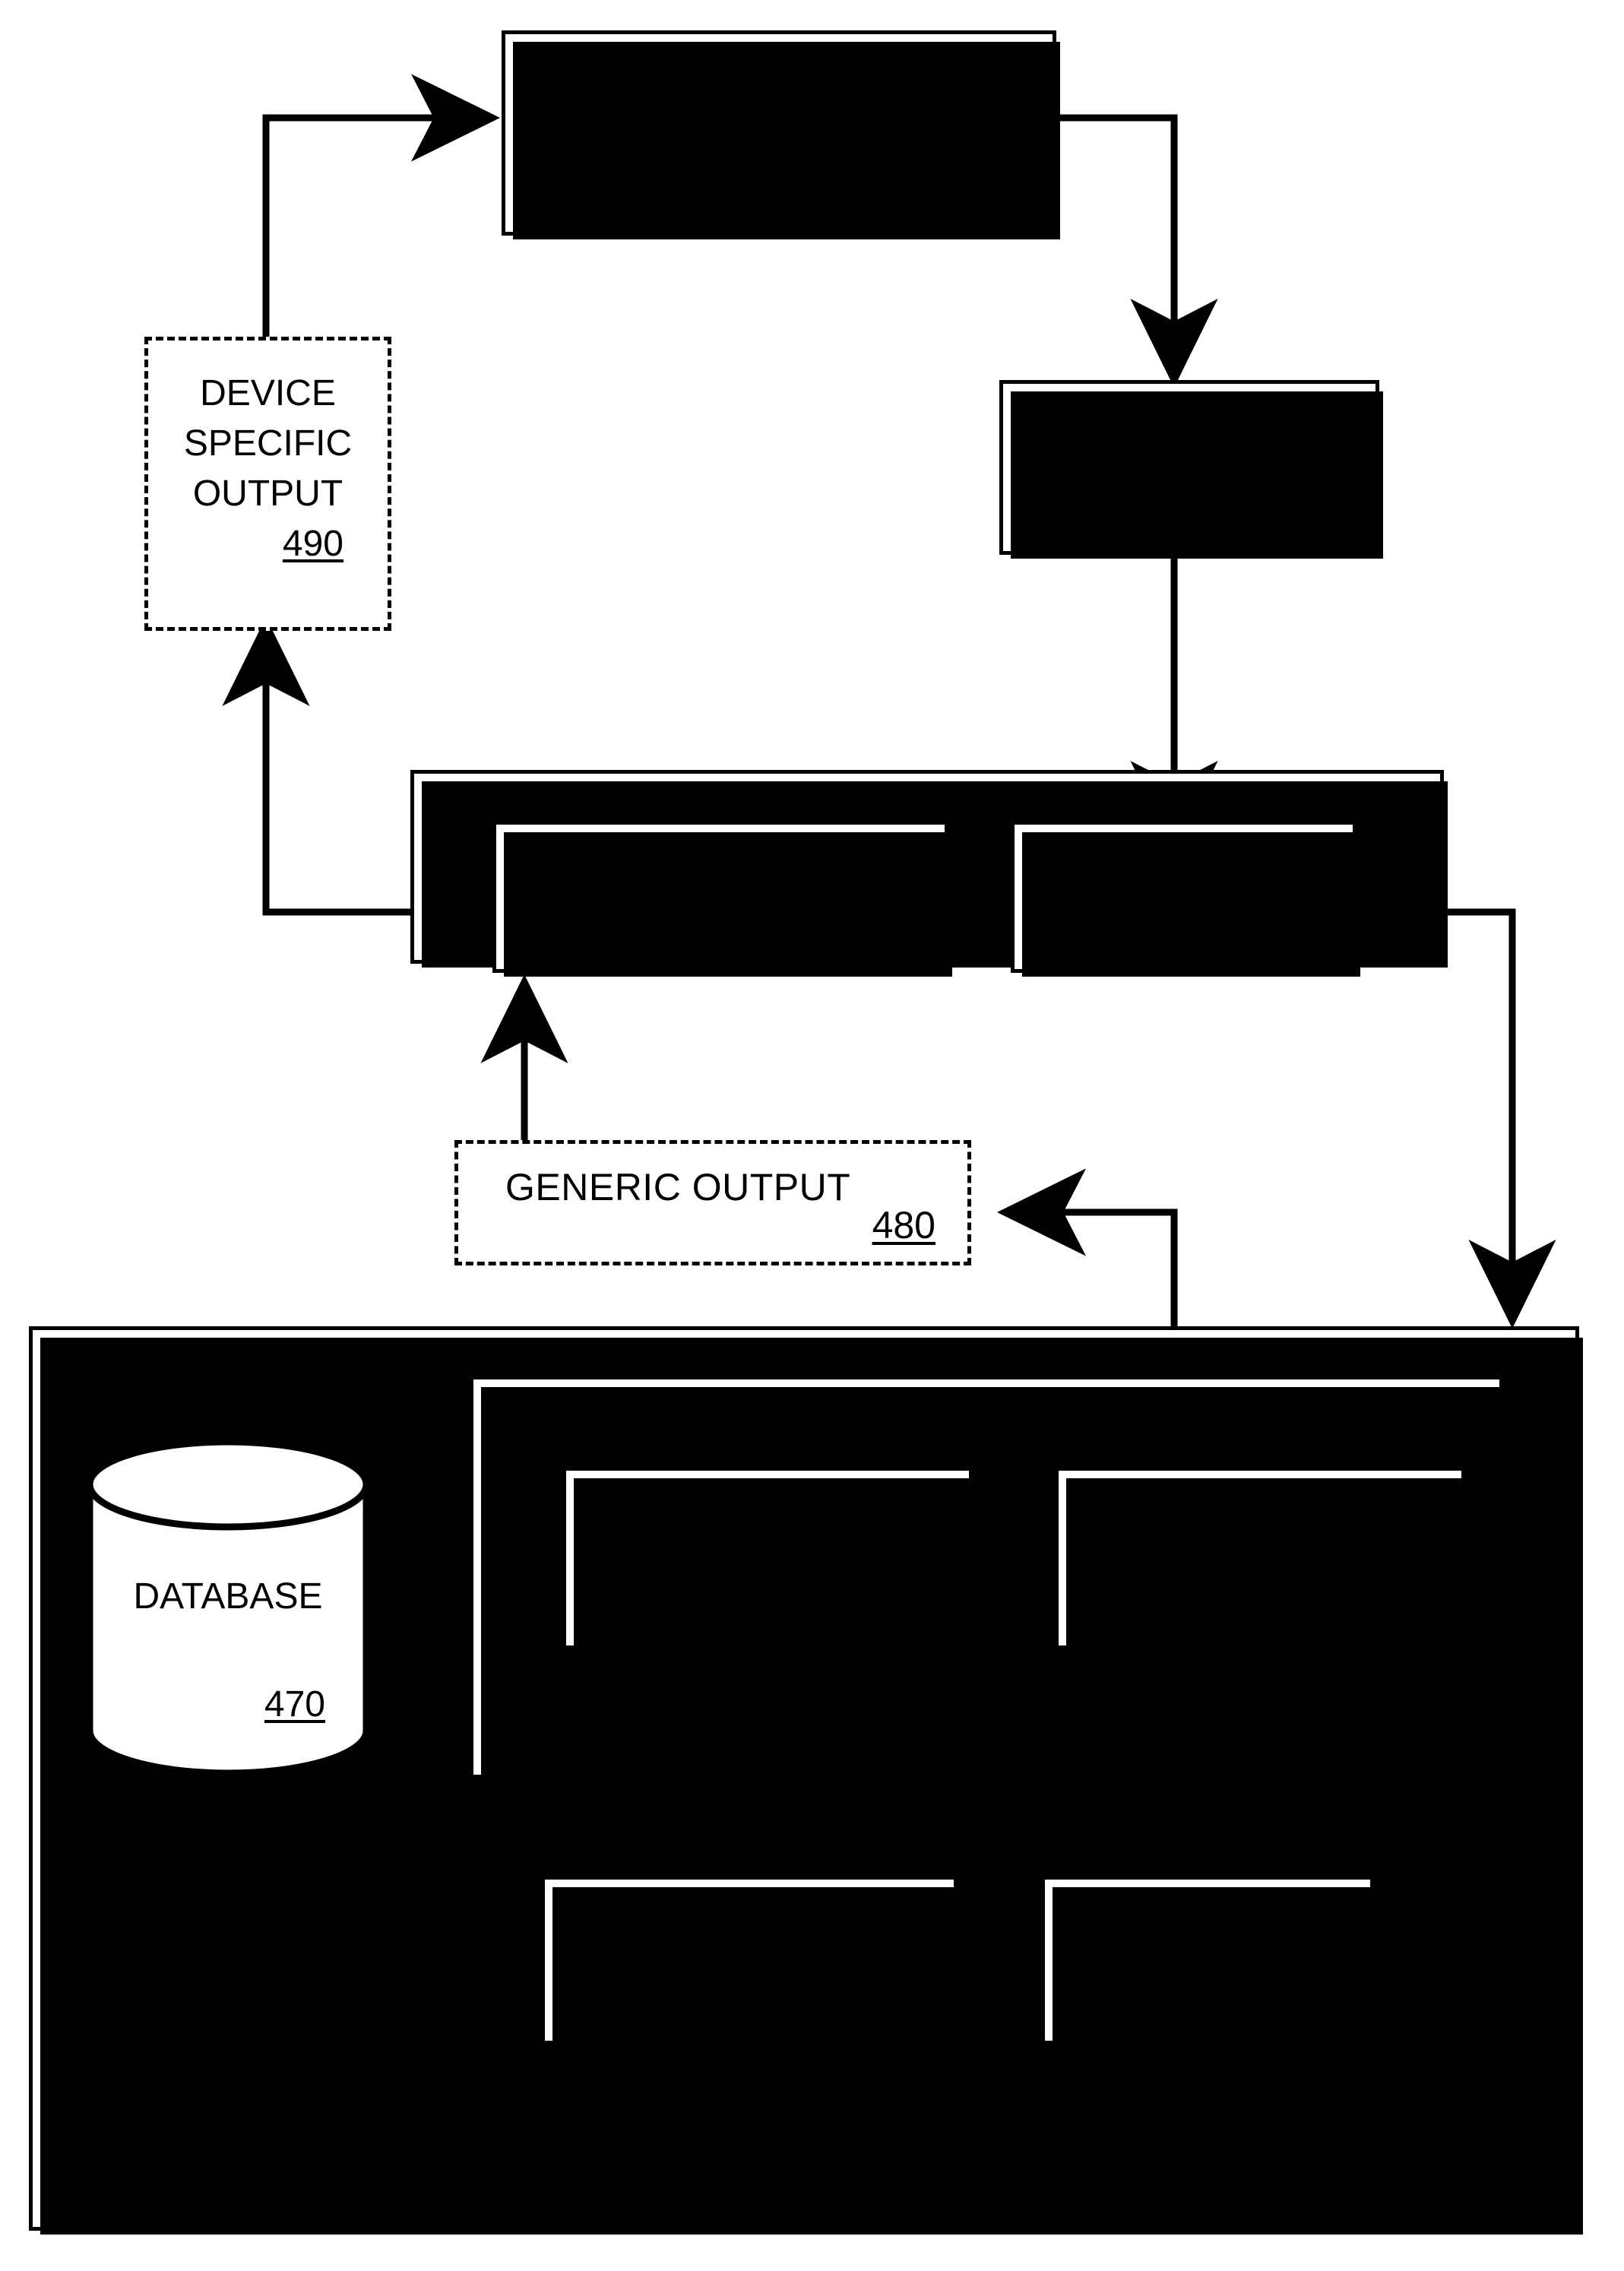 The height and width of the screenshot is (2271, 1624). Describe the element at coordinates (897, 1974) in the screenshot. I see `application-server-ref: 446` at that location.